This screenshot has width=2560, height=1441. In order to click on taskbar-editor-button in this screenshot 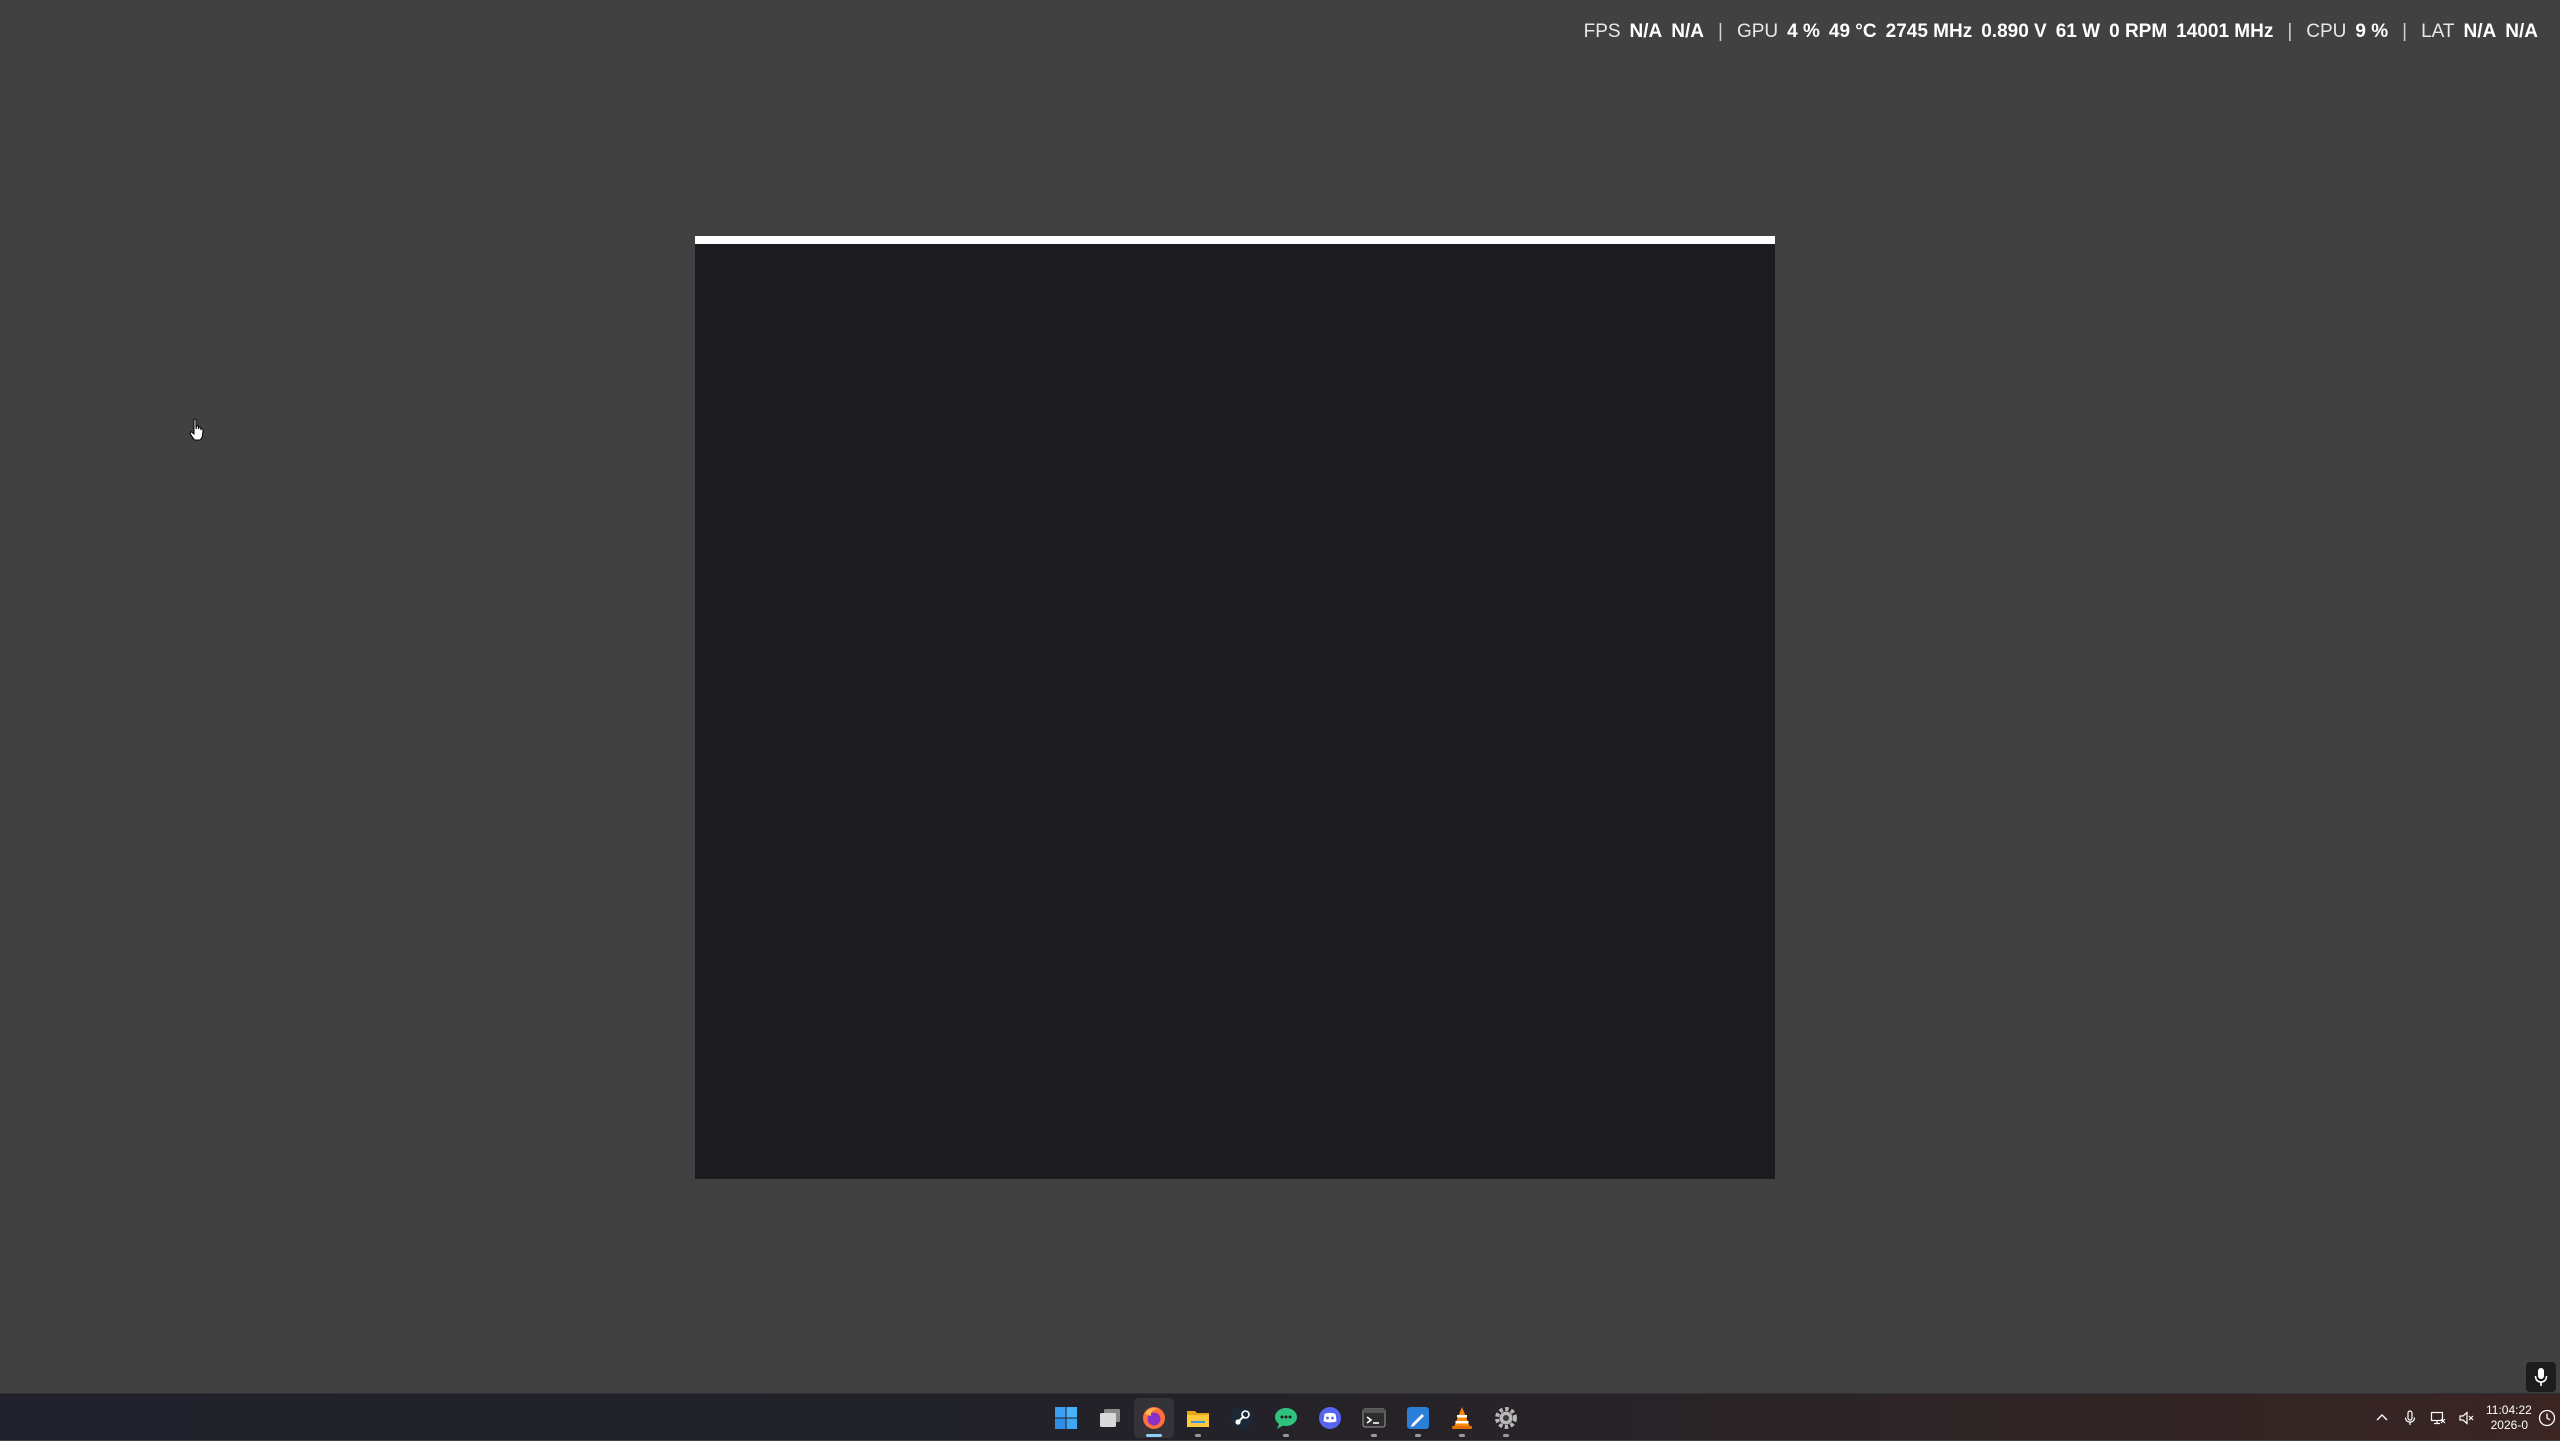, I will do `click(1418, 1418)`.